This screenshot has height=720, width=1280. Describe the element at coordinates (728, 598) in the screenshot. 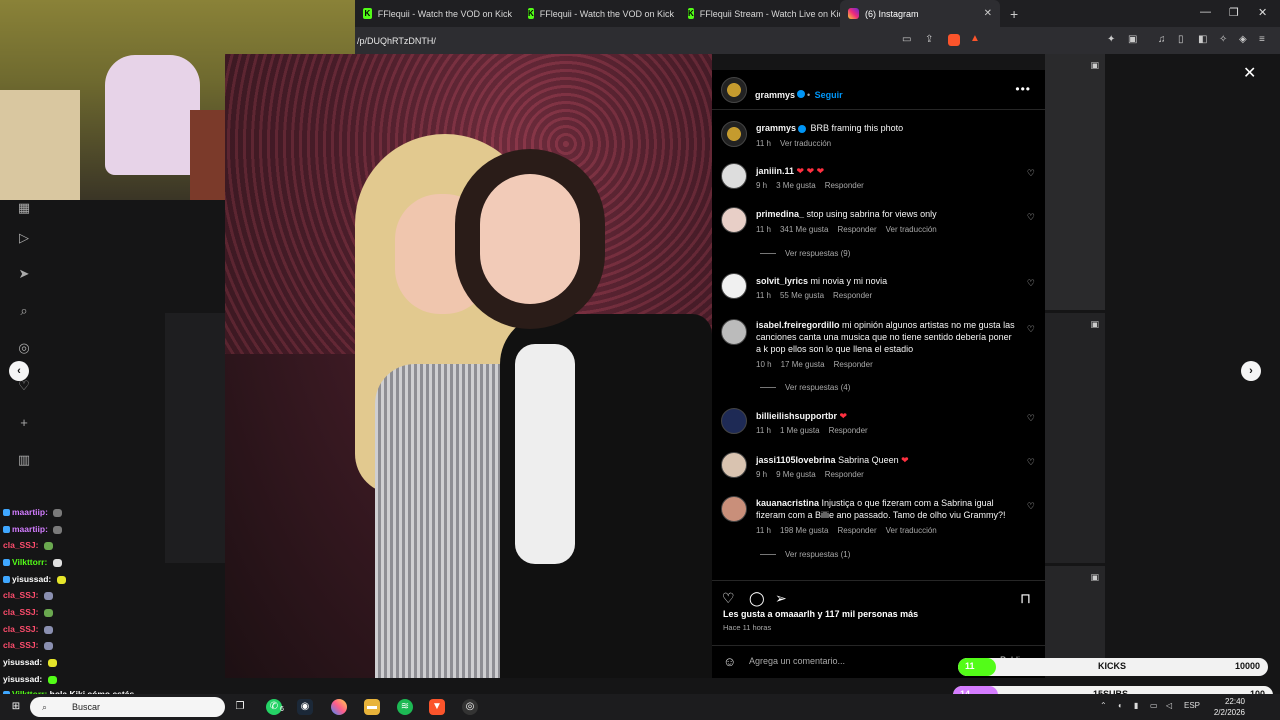

I see `like-post-icon: ♡` at that location.